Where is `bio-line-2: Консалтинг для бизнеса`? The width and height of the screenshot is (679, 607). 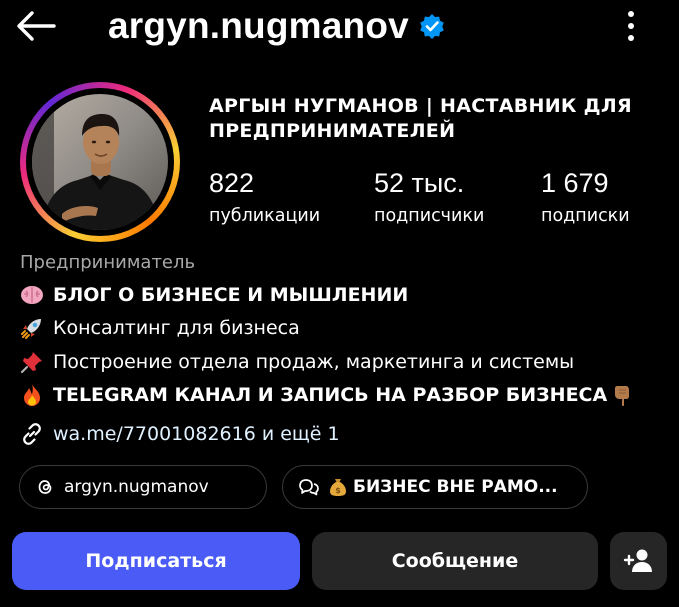
bio-line-2: Консалтинг для бизнеса is located at coordinates (159, 328).